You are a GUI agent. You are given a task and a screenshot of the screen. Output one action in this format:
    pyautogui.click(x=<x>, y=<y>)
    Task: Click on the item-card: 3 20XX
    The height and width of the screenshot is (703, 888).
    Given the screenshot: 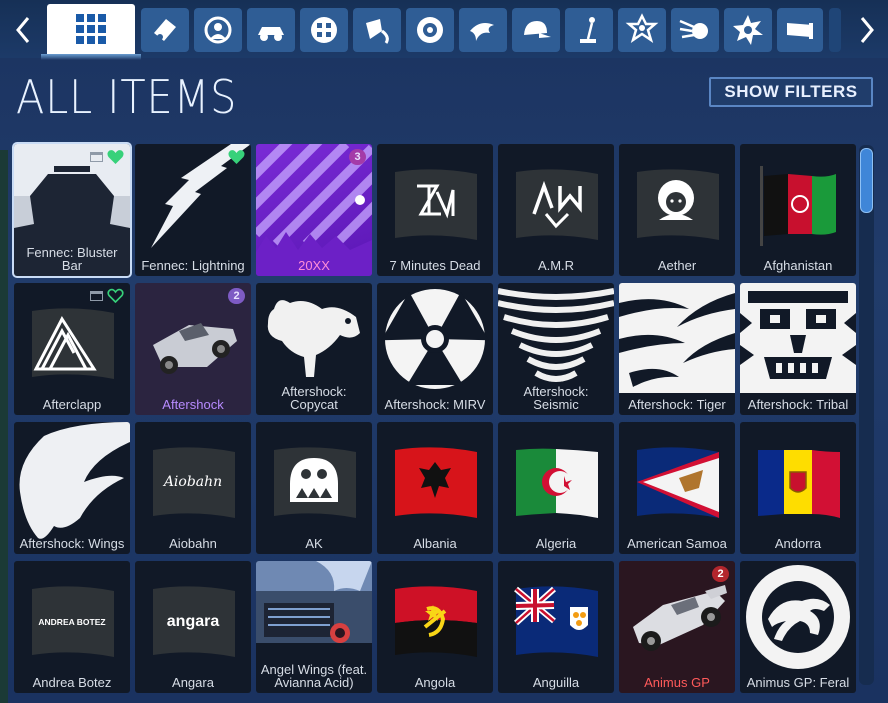 What is the action you would take?
    pyautogui.click(x=314, y=210)
    